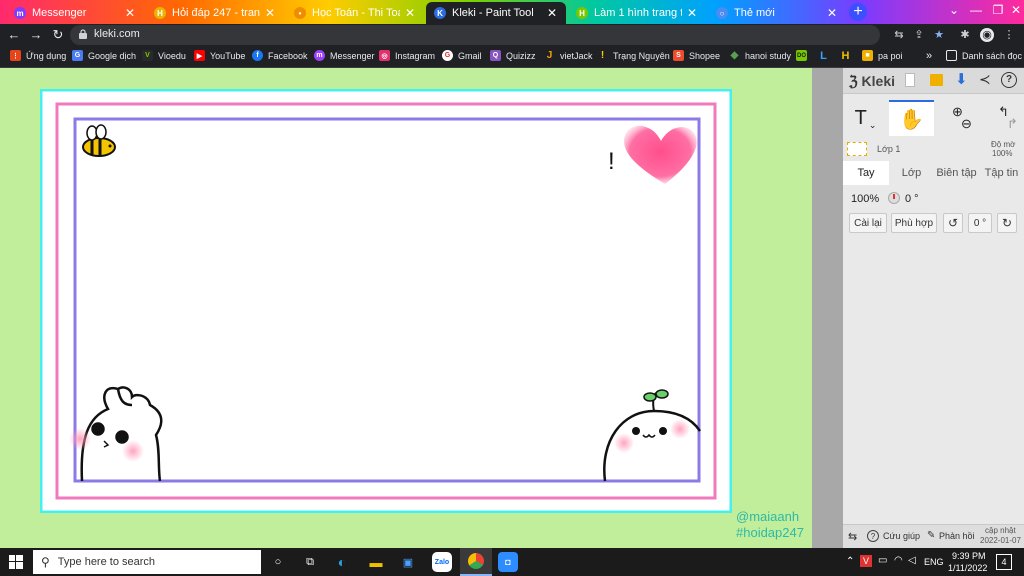 The height and width of the screenshot is (576, 1024). I want to click on zoom-icon: ⊕ ⊖, so click(957, 118).